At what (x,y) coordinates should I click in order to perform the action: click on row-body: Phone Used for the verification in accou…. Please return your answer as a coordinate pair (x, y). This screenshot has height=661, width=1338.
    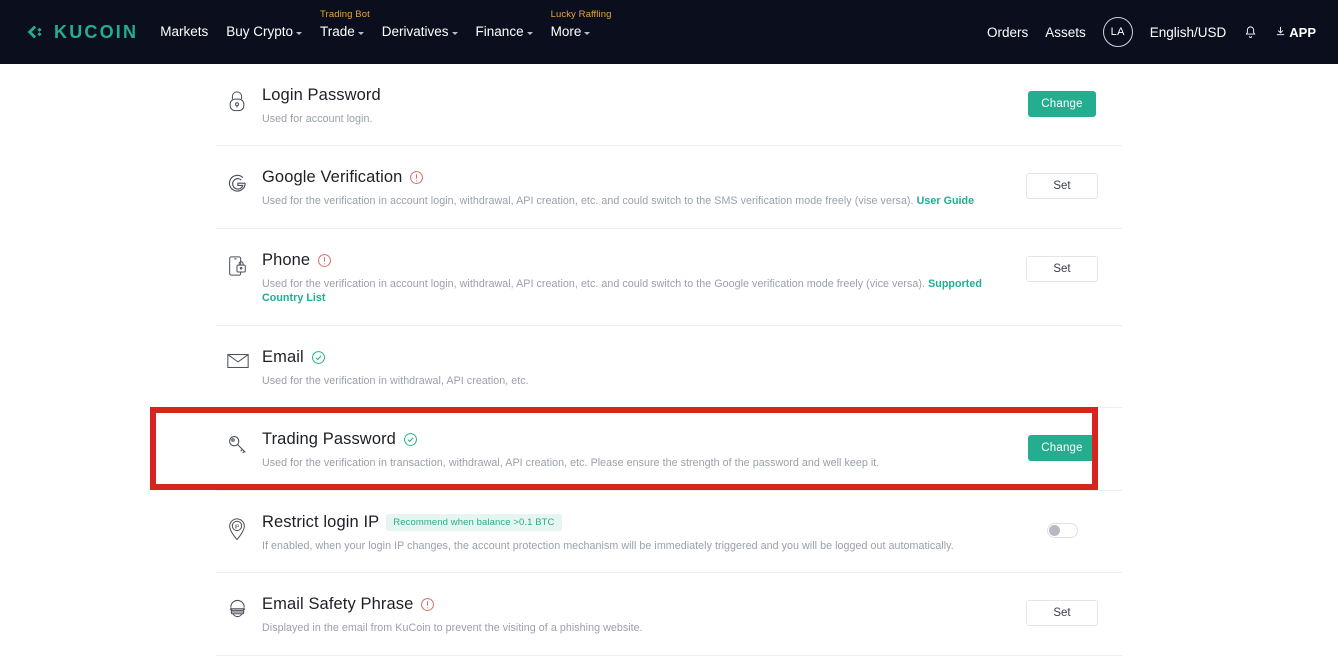
    Looking at the image, I should click on (632, 278).